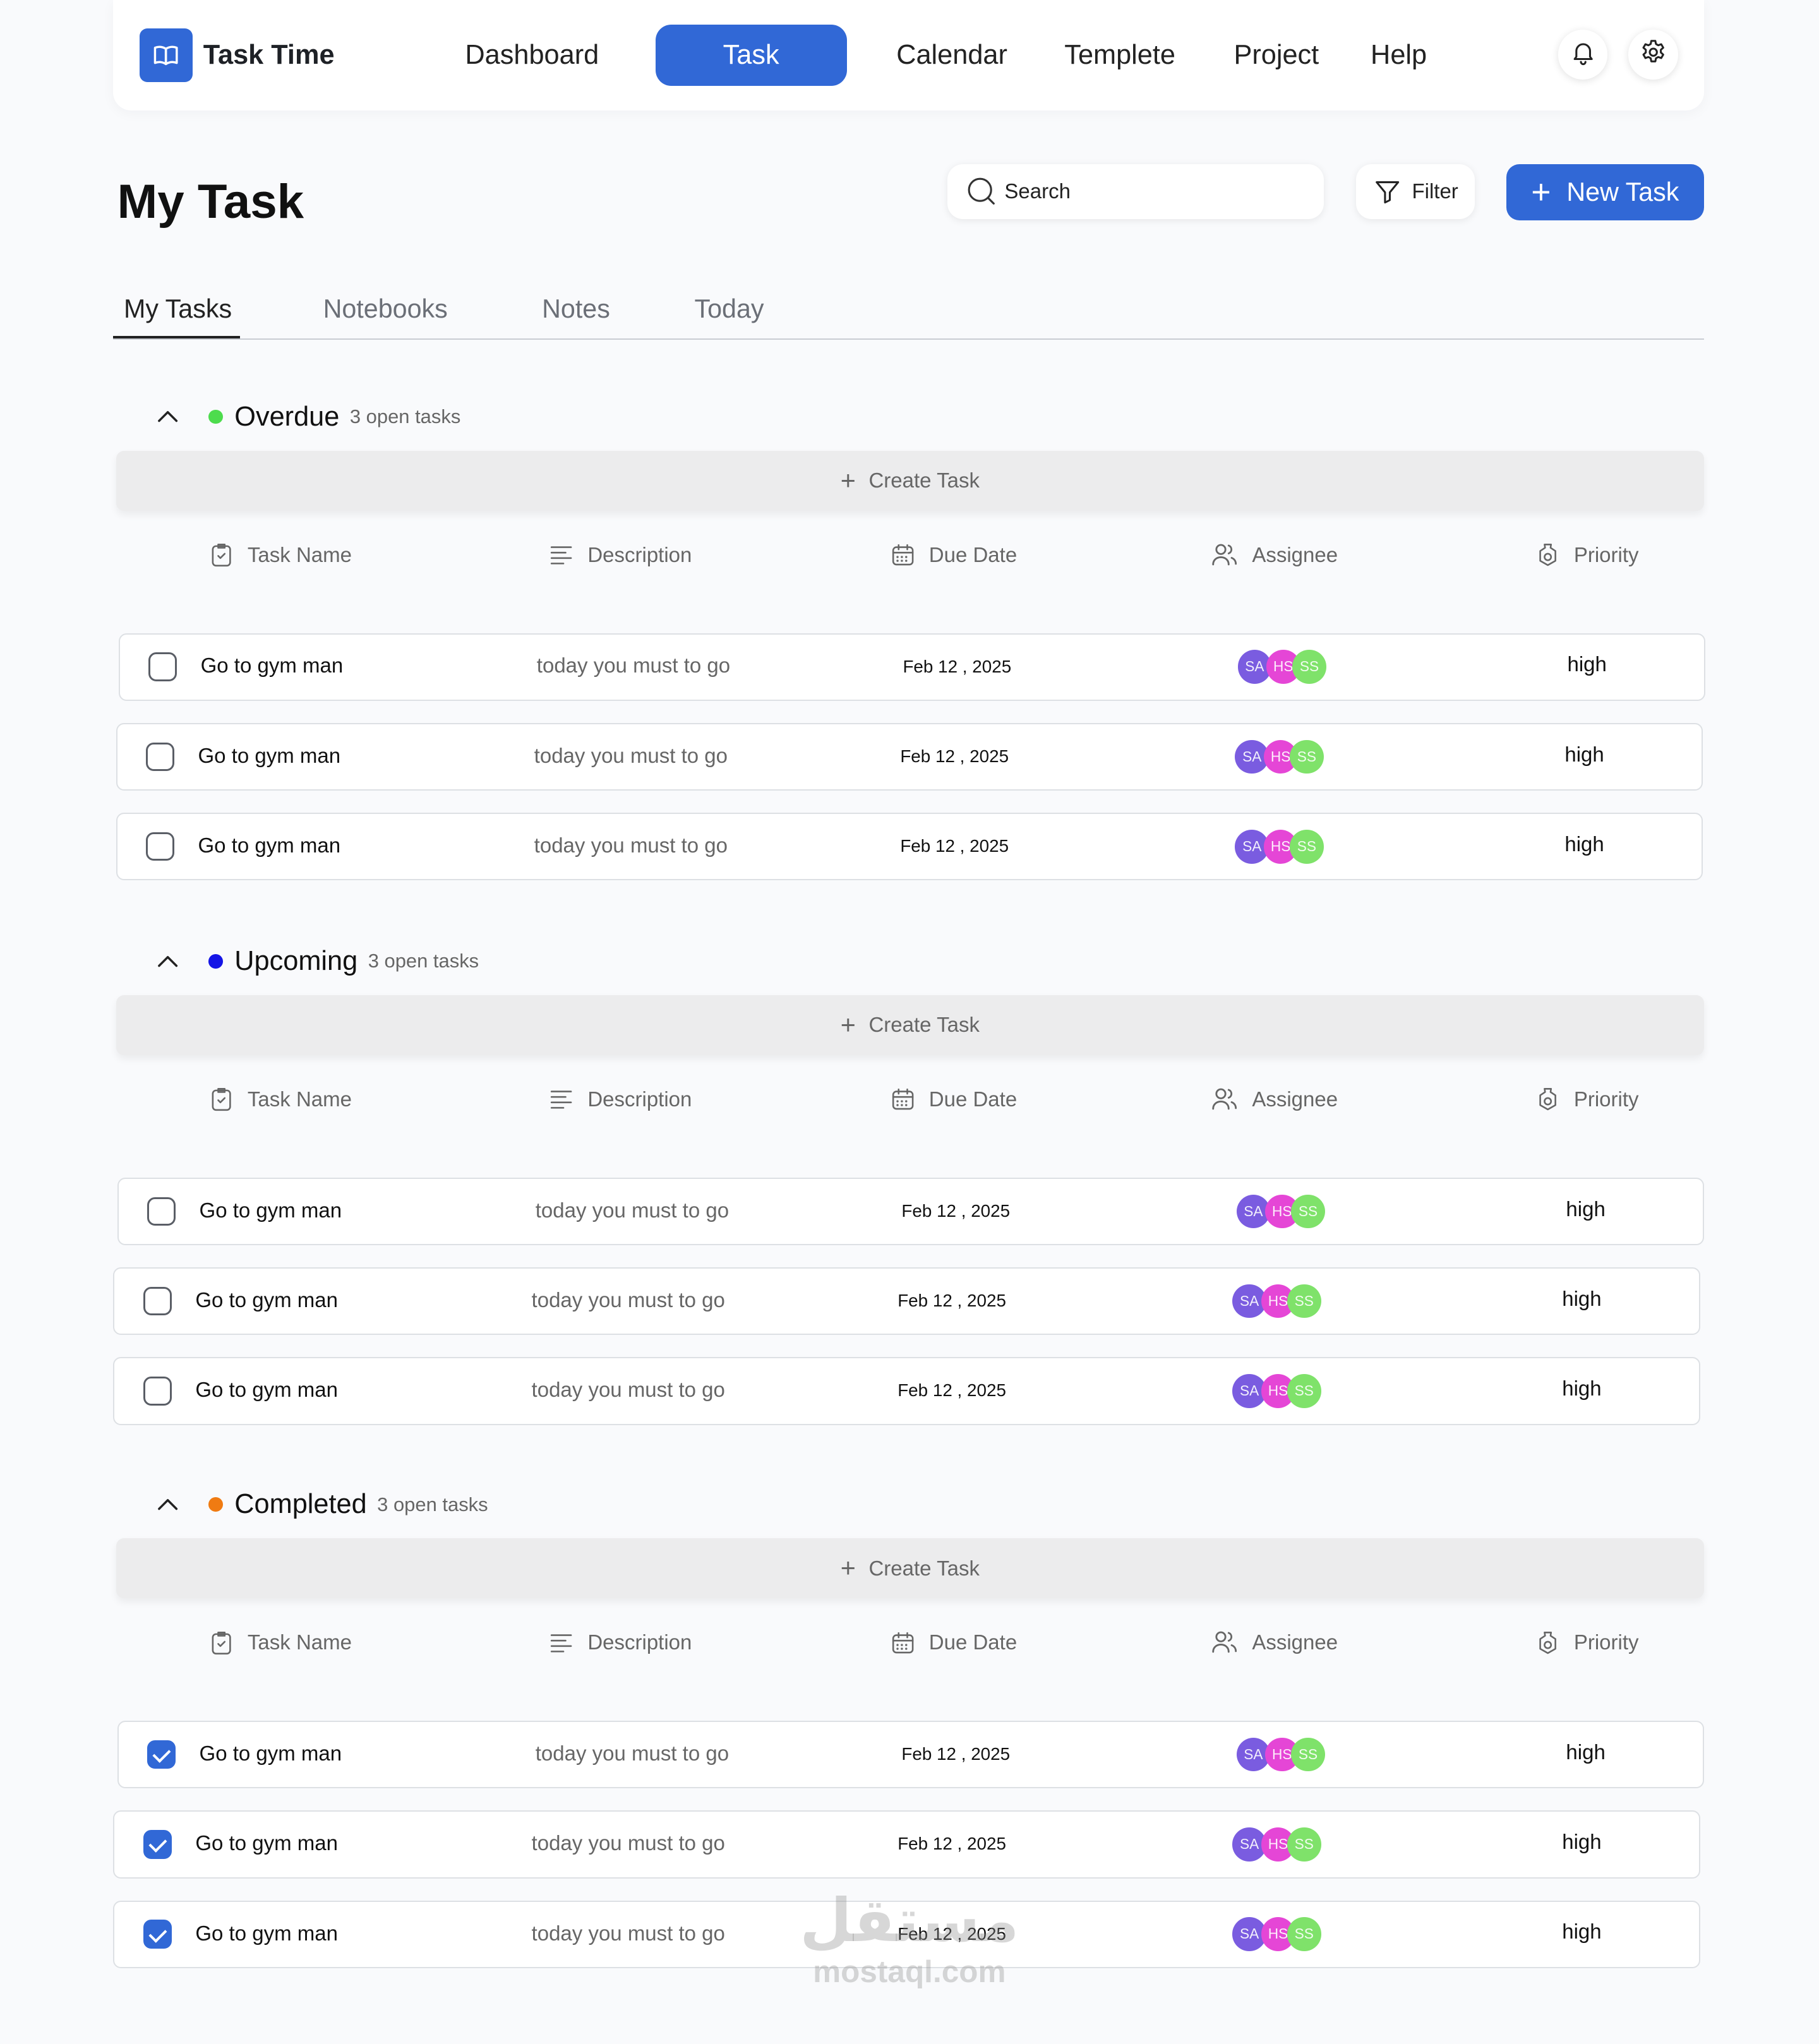 The width and height of the screenshot is (1819, 2044). What do you see at coordinates (1119, 56) in the screenshot?
I see `nav-templete: Templete` at bounding box center [1119, 56].